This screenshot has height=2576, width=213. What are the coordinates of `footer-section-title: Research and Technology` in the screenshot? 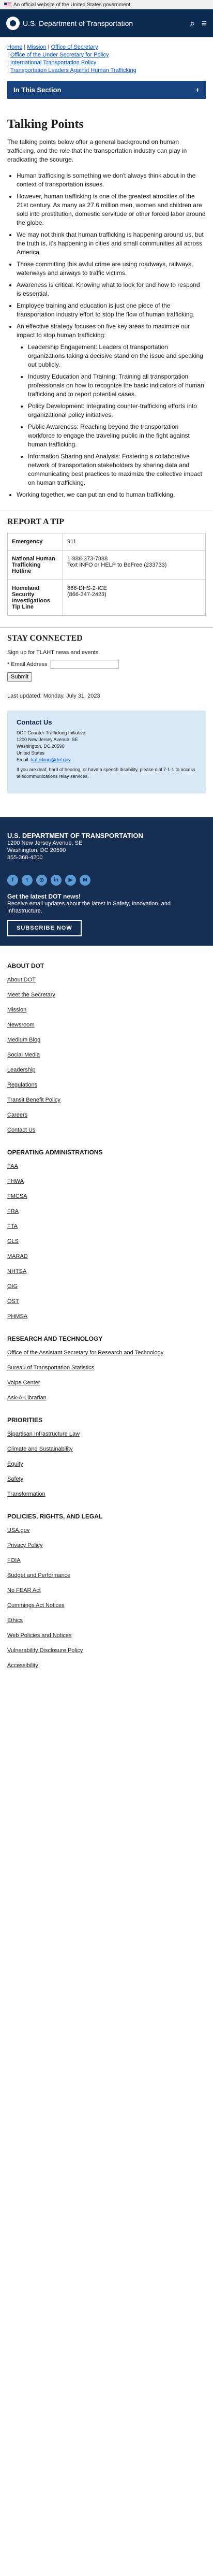 It's located at (55, 1339).